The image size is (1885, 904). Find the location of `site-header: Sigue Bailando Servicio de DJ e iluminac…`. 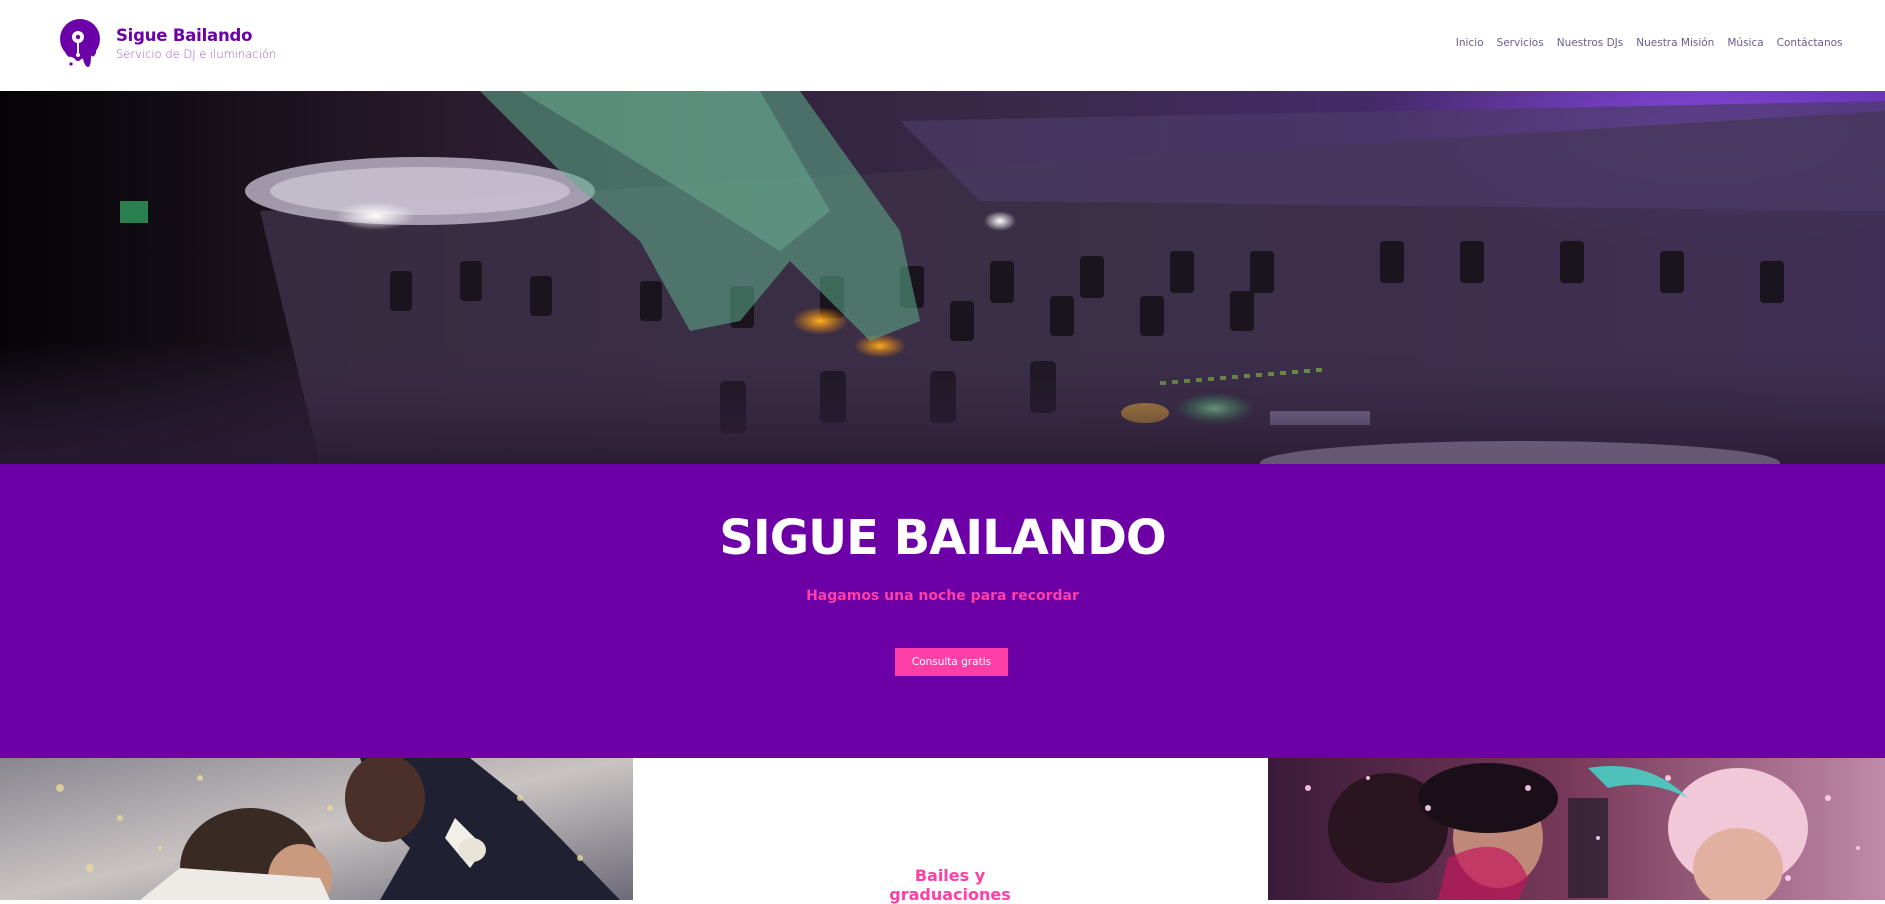

site-header: Sigue Bailando Servicio de DJ e iluminac… is located at coordinates (942, 45).